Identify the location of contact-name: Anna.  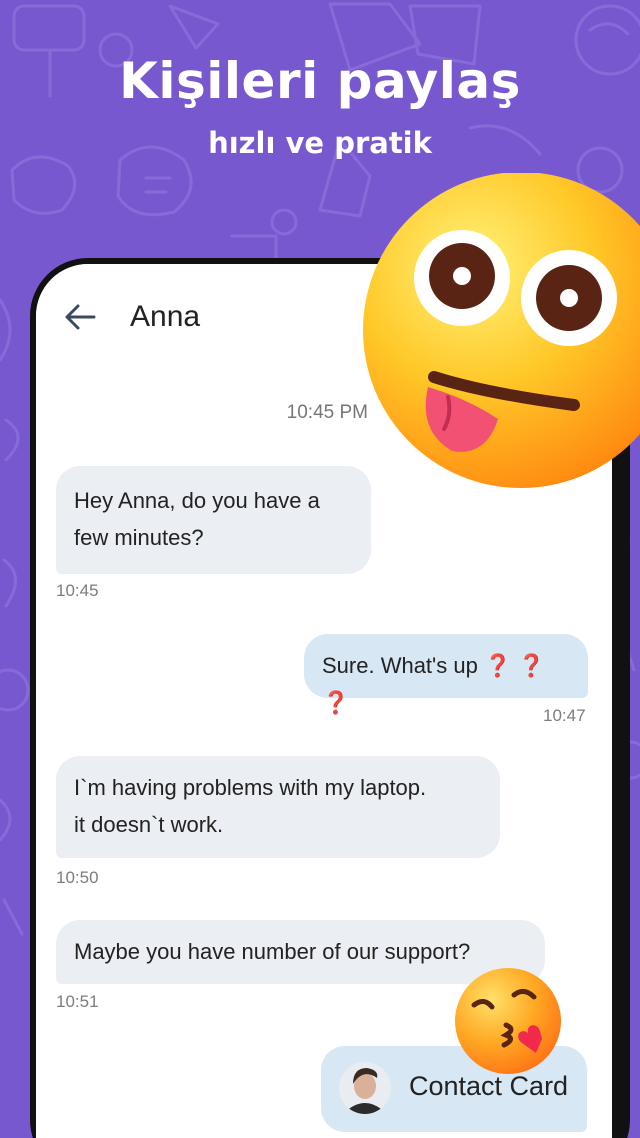
(165, 316).